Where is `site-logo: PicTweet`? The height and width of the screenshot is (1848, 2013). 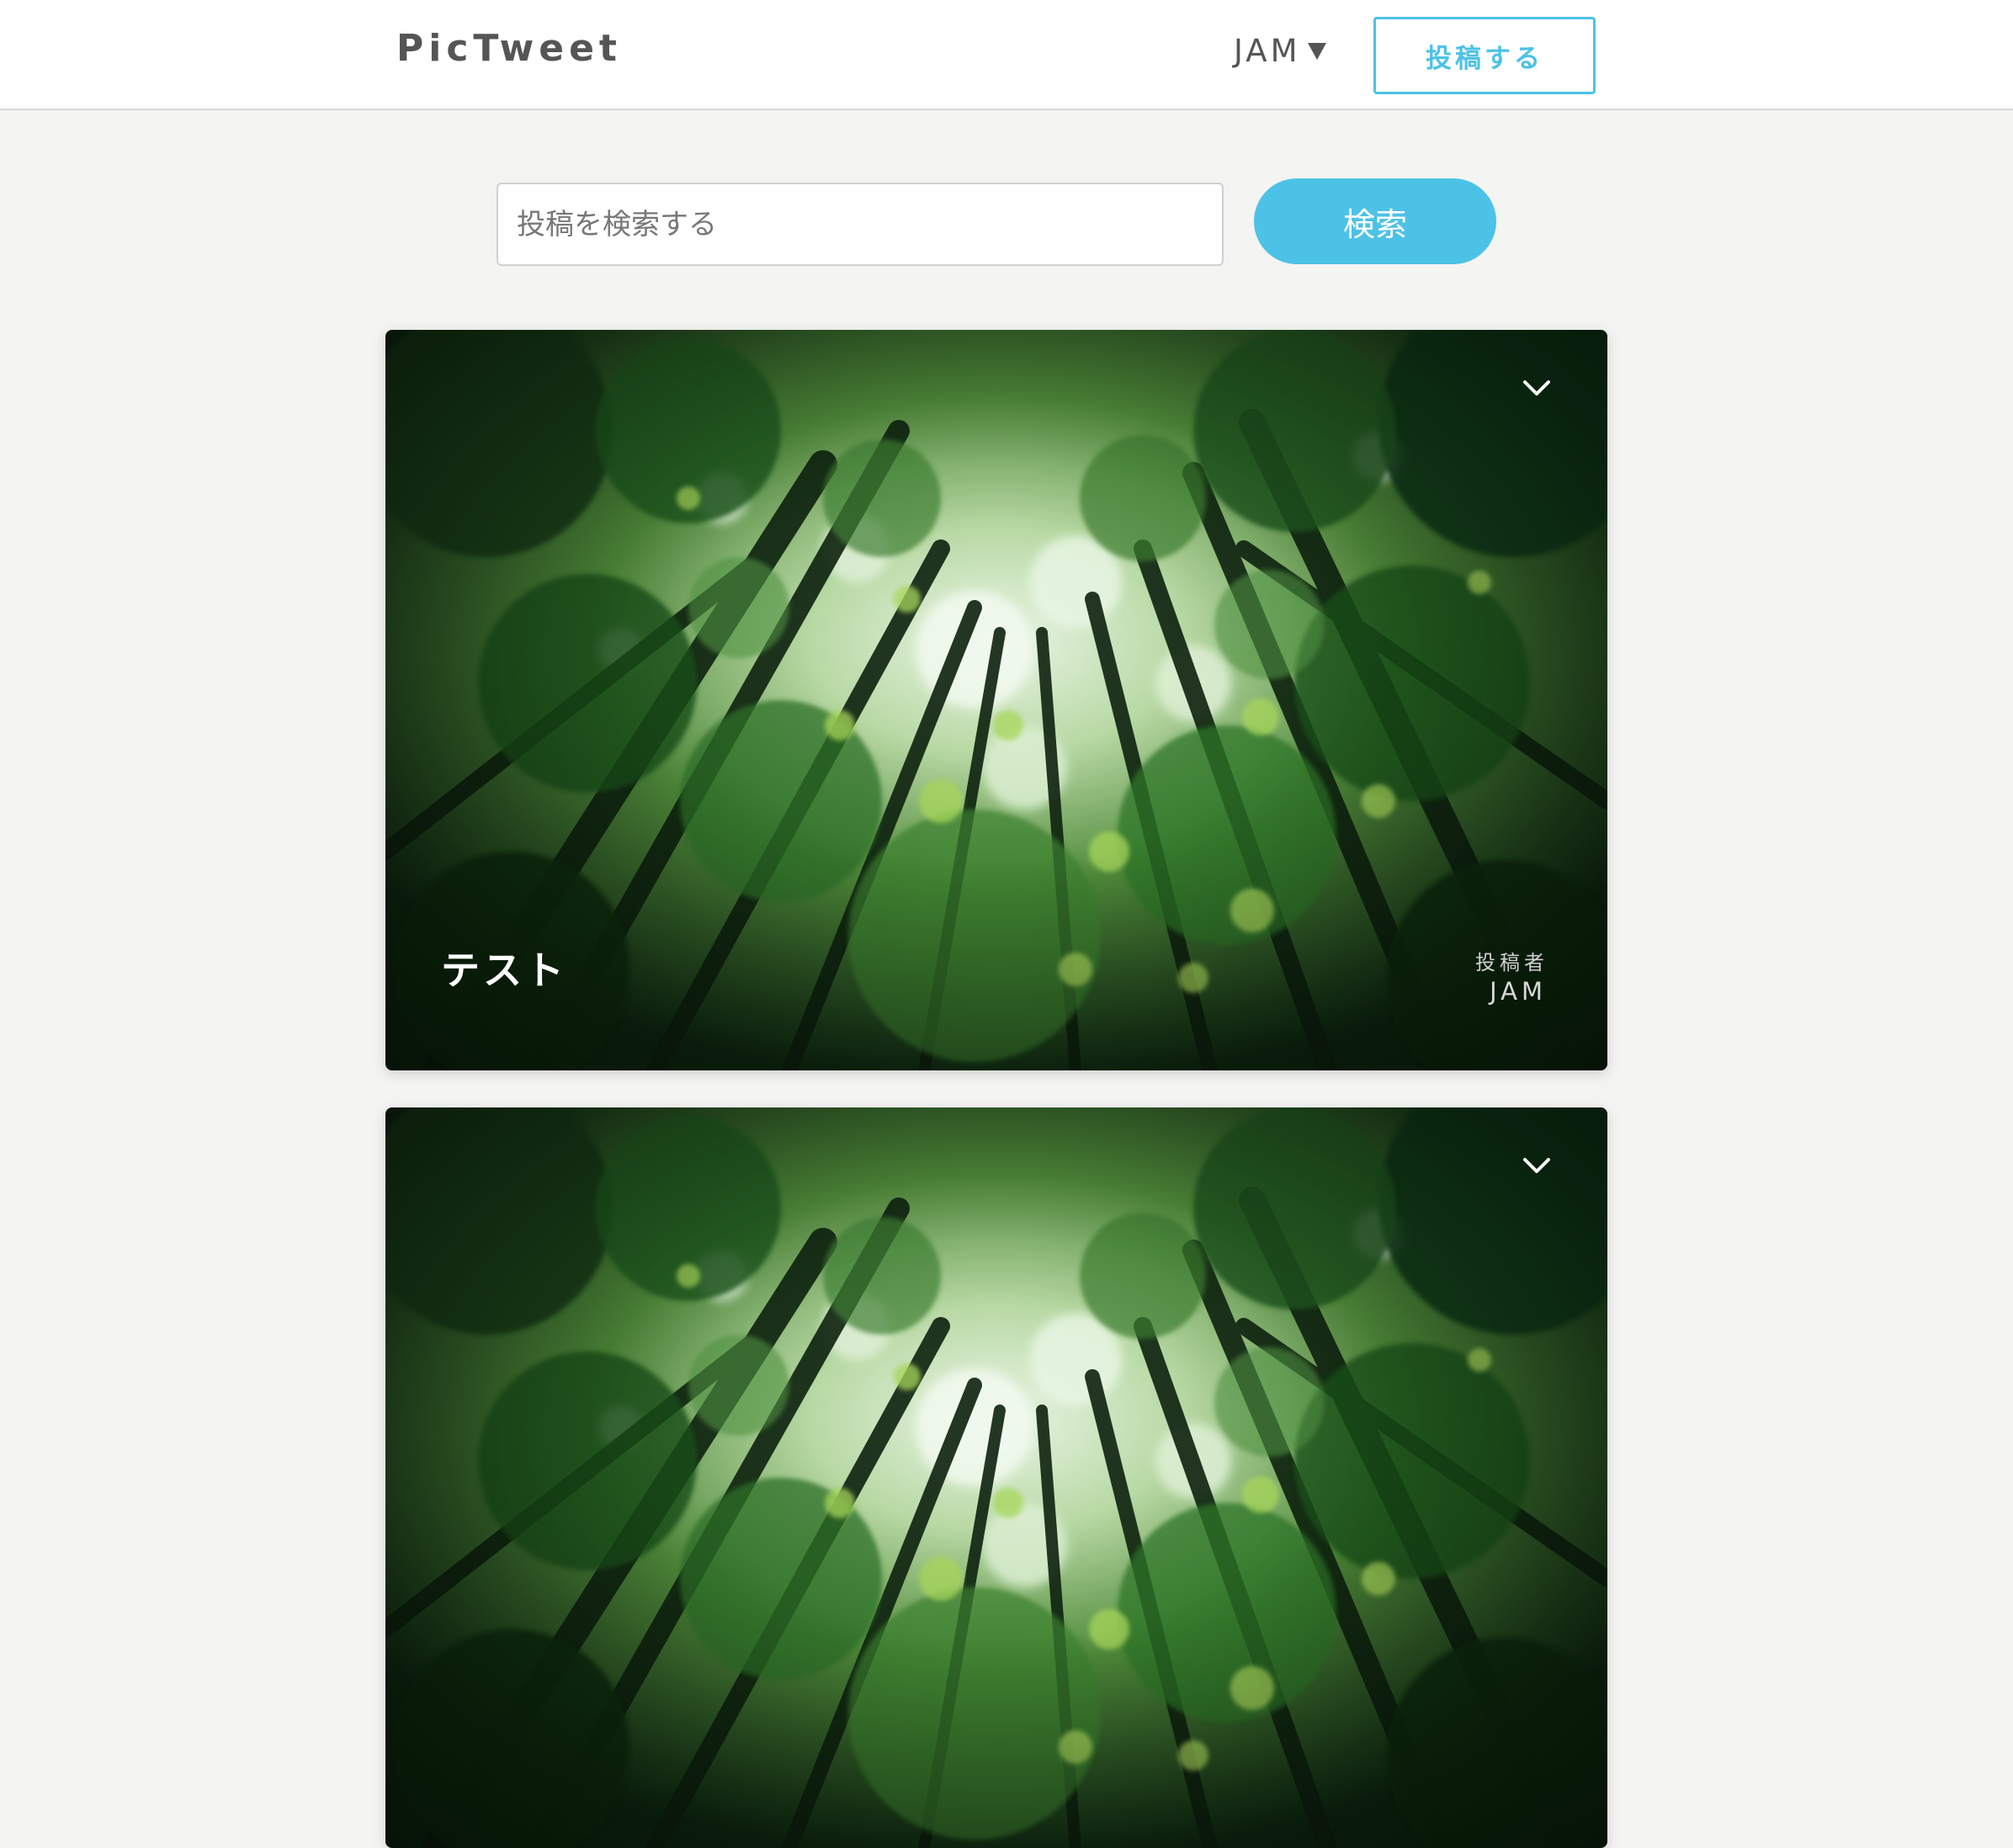
site-logo: PicTweet is located at coordinates (509, 48).